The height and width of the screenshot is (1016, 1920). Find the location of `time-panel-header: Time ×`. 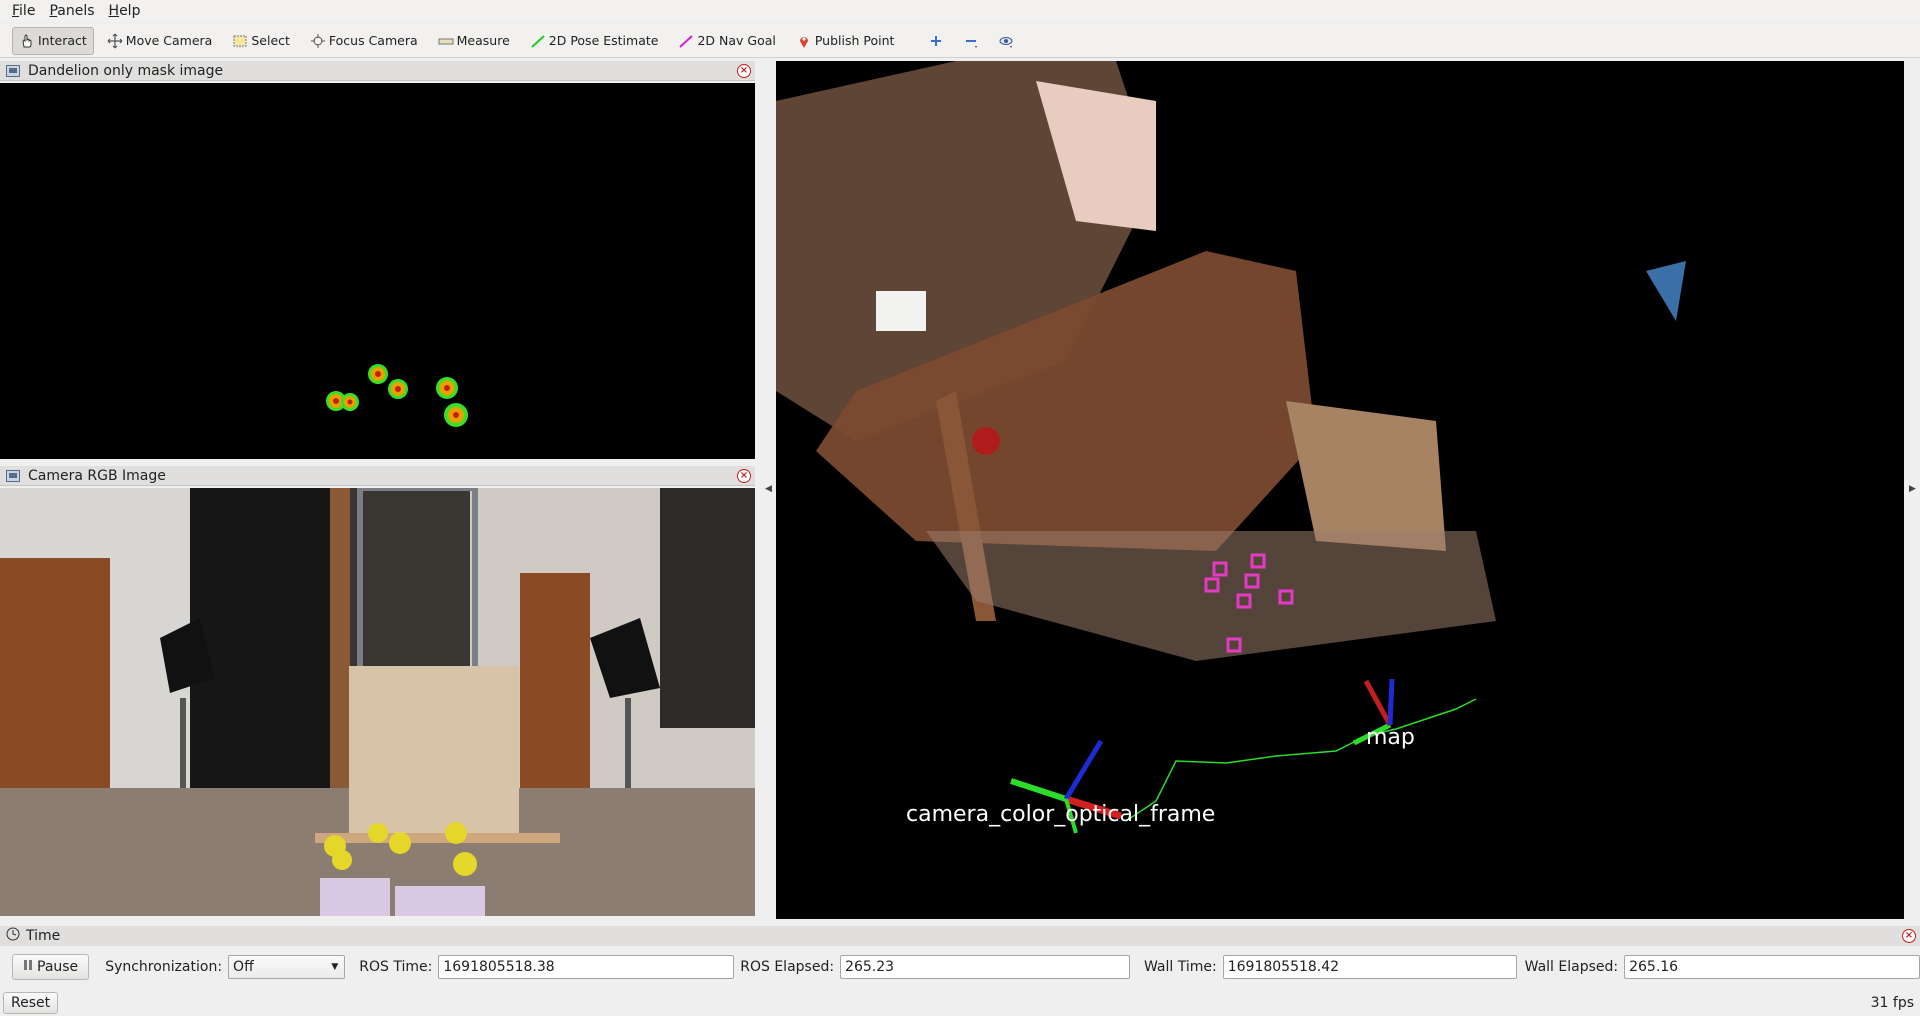

time-panel-header: Time × is located at coordinates (960, 936).